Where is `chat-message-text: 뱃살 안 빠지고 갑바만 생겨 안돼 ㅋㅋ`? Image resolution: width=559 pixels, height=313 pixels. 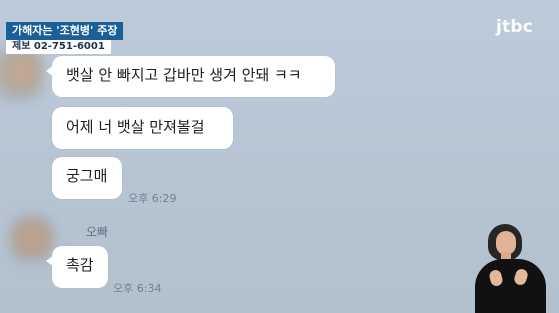
chat-message-text: 뱃살 안 빠지고 갑바만 생겨 안돼 ㅋㅋ is located at coordinates (184, 75).